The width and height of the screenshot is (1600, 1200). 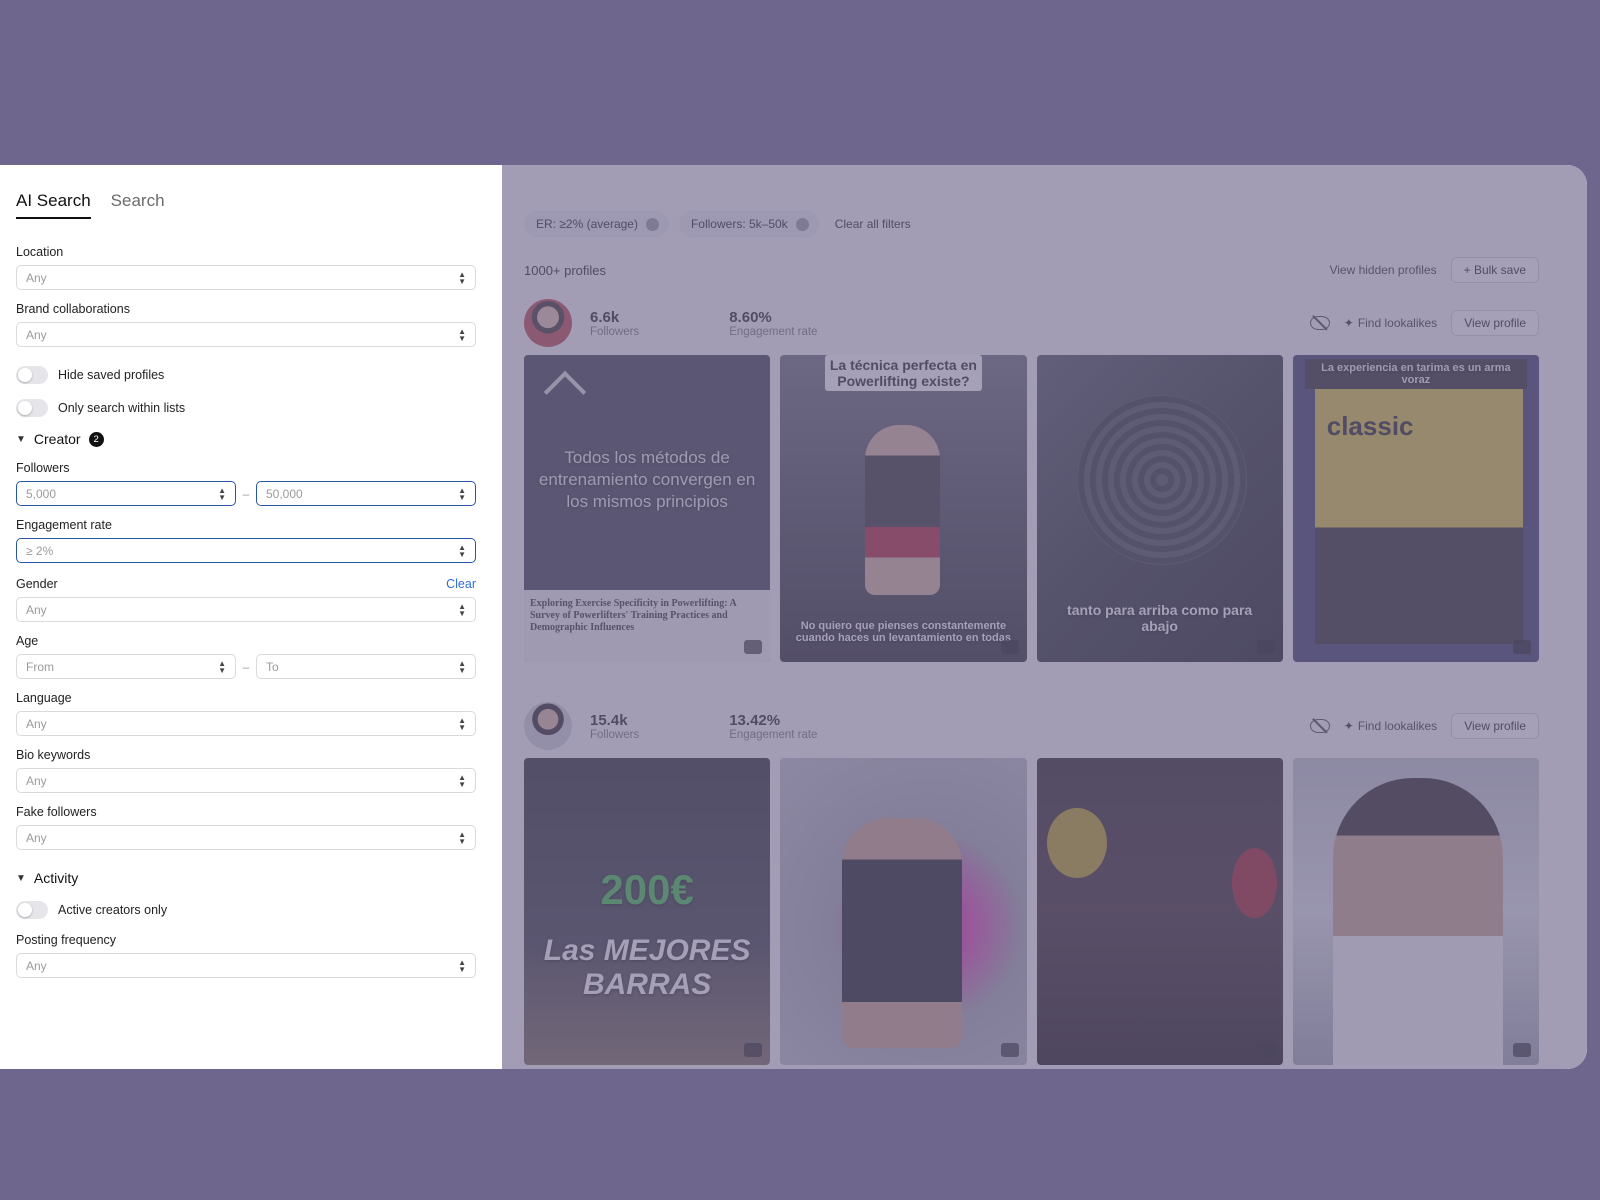 What do you see at coordinates (246, 656) in the screenshot?
I see `age-filter: Age From ▲ ▼ – To ▲ ▼` at bounding box center [246, 656].